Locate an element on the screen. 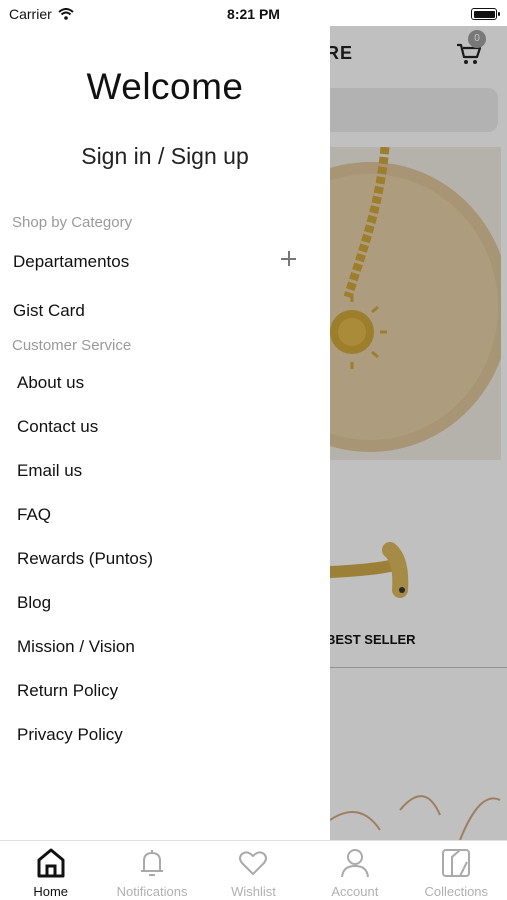 This screenshot has height=900, width=507. customer-service-label: Customer Service is located at coordinates (72, 345).